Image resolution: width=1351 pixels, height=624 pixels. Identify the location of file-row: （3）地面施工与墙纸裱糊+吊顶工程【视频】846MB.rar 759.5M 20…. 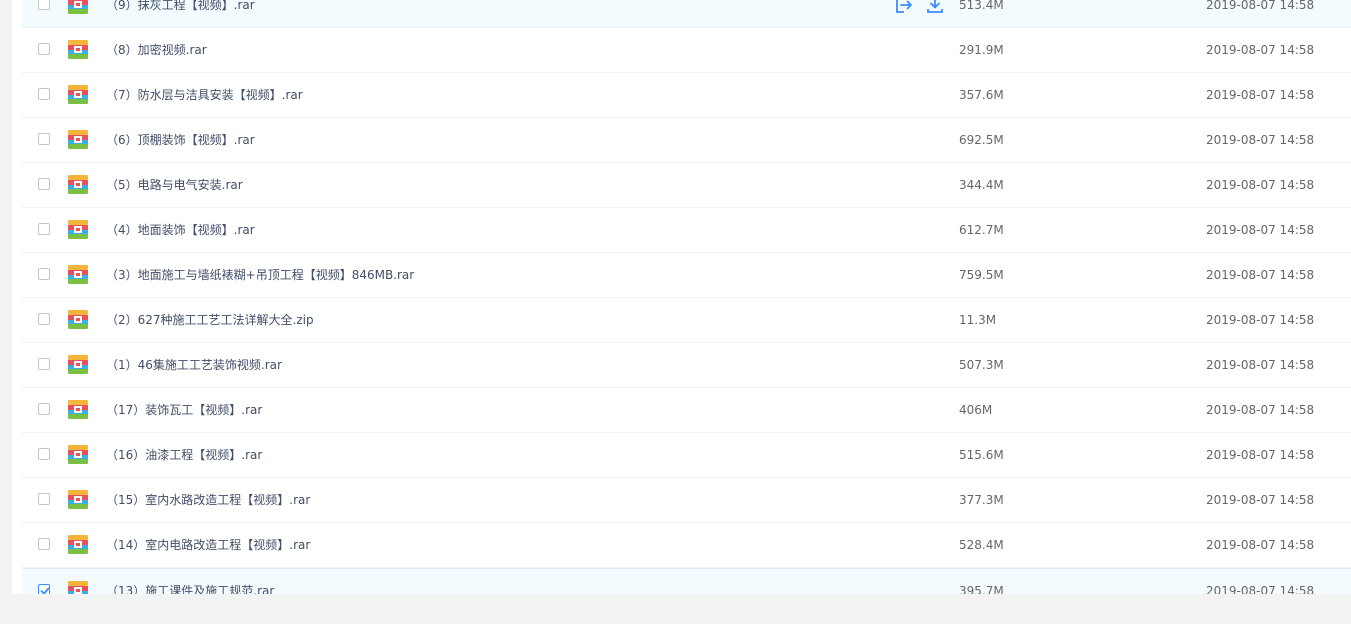
(686, 275).